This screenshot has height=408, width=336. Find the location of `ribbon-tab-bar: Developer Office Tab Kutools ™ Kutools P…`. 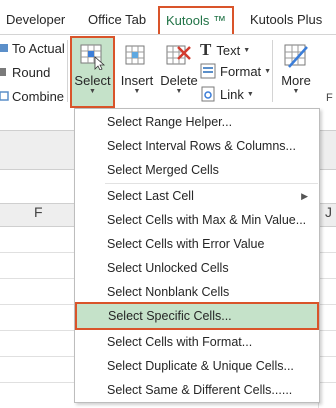

ribbon-tab-bar: Developer Office Tab Kutools ™ Kutools P… is located at coordinates (168, 18).